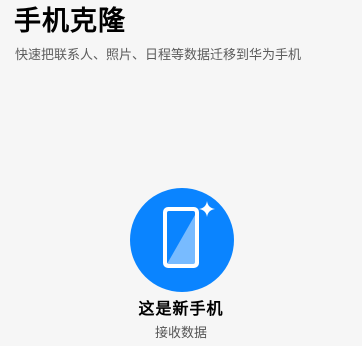 The height and width of the screenshot is (346, 362). What do you see at coordinates (189, 234) in the screenshot?
I see `phone-sparkle-icon` at bounding box center [189, 234].